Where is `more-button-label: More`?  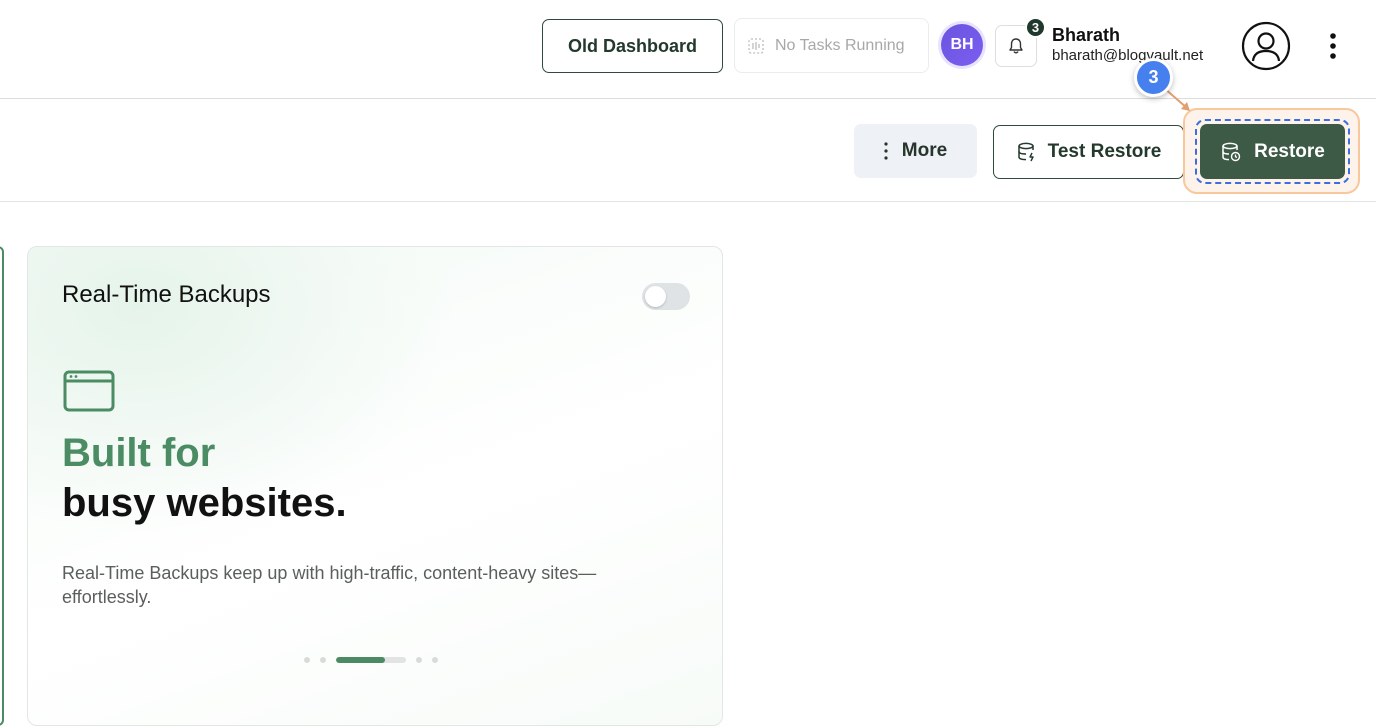
more-button-label: More is located at coordinates (924, 150).